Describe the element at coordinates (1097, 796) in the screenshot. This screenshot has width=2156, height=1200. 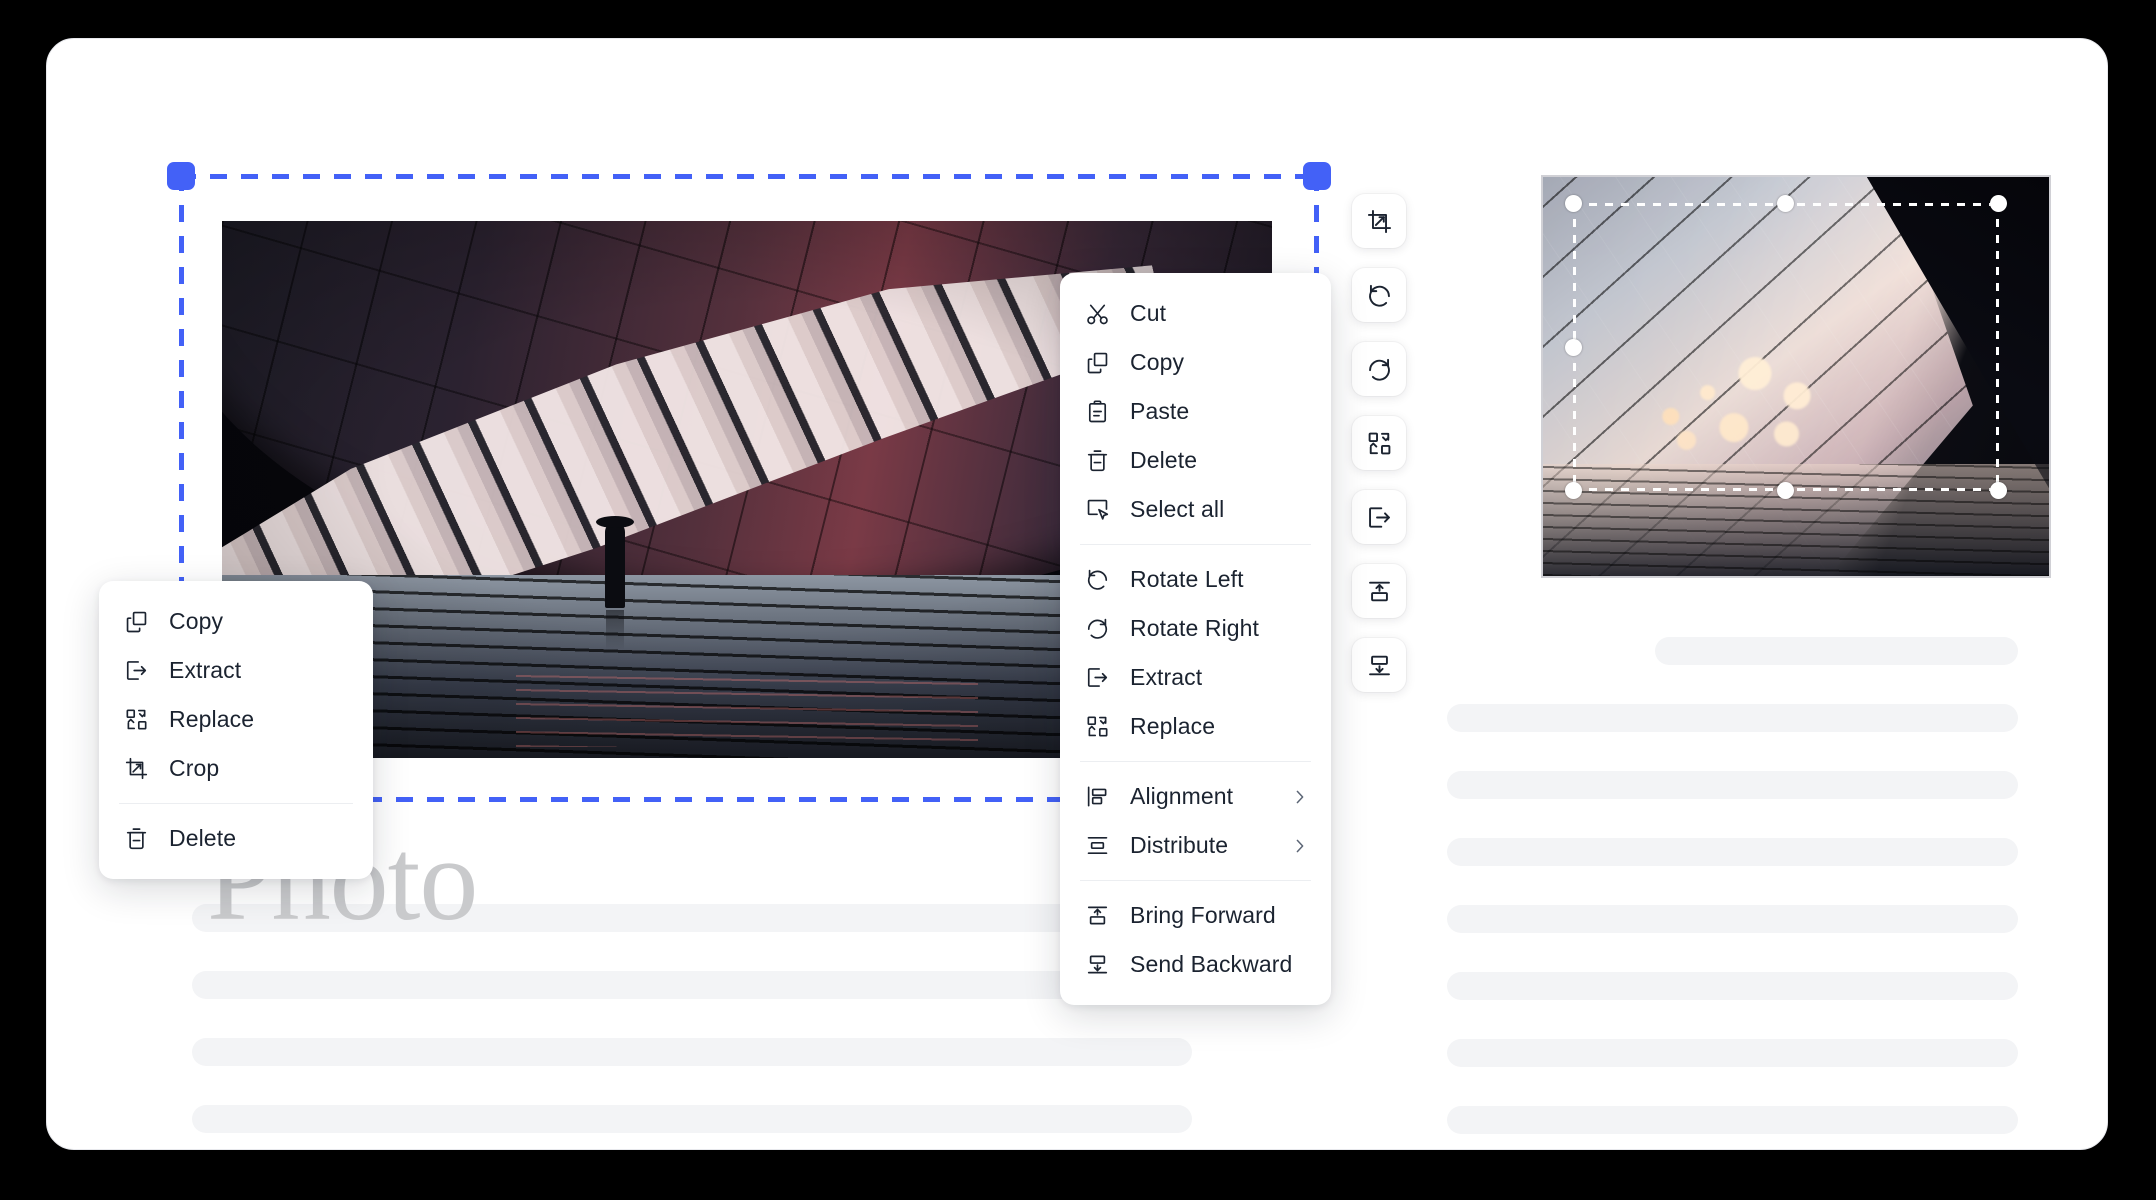
I see `alignment-icon` at that location.